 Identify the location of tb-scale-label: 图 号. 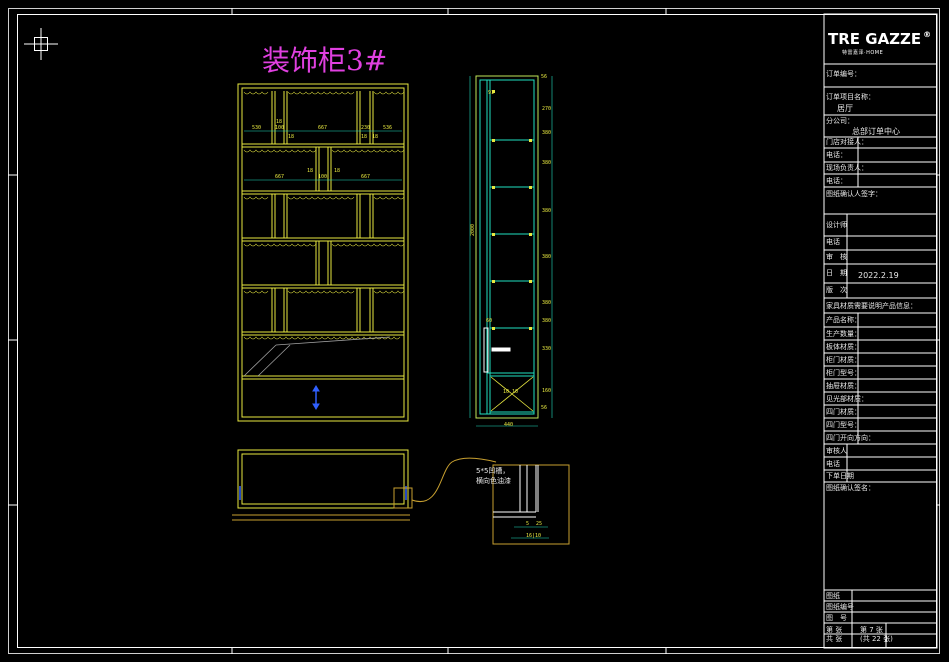
(836, 618).